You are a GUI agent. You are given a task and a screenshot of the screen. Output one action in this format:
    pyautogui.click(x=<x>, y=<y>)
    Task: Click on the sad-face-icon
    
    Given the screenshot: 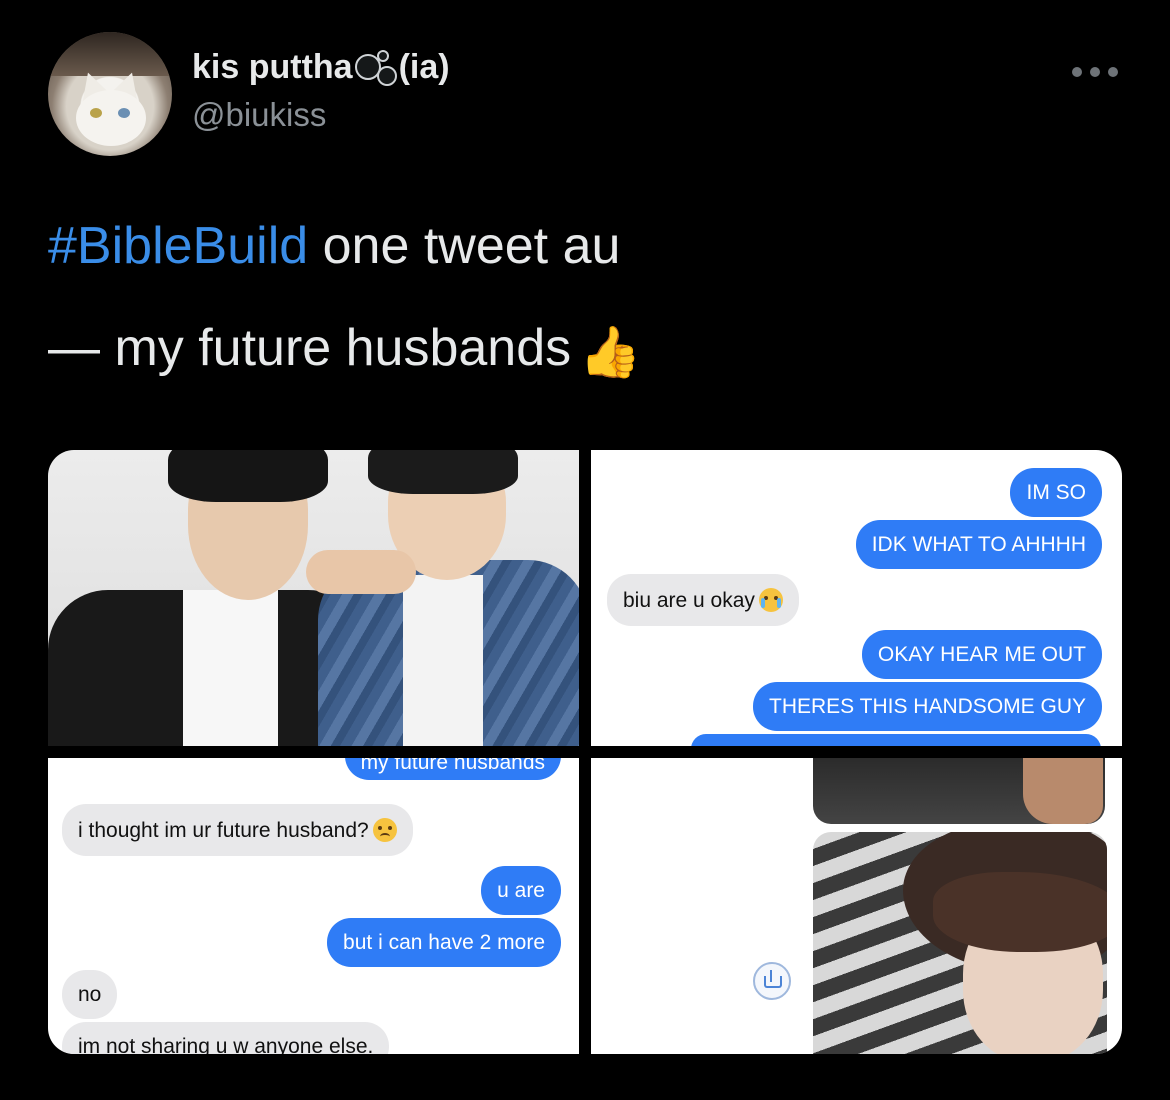 What is the action you would take?
    pyautogui.click(x=384, y=830)
    